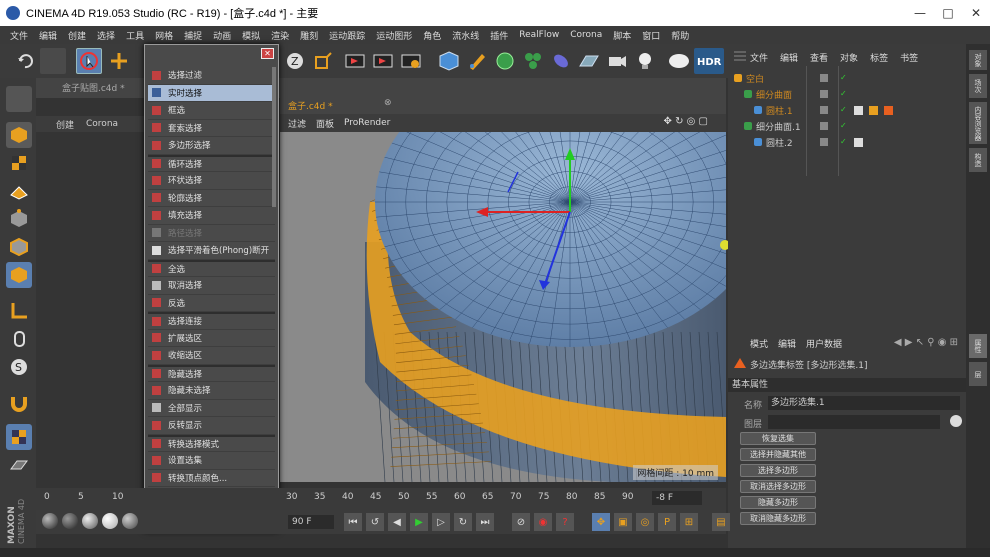 This screenshot has width=990, height=557. Describe the element at coordinates (411, 61) in the screenshot. I see `render-settings-icon` at that location.